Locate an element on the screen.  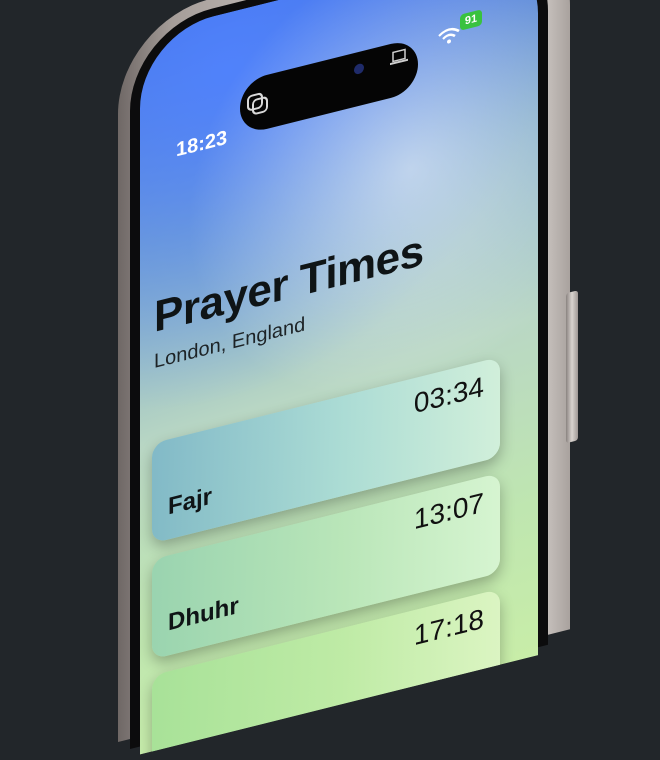
wifi-icon is located at coordinates (449, 35).